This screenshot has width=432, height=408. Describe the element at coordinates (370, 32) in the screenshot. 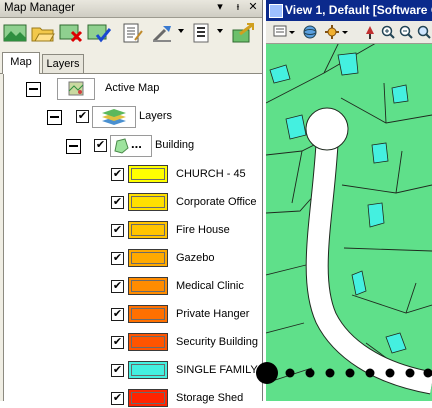

I see `pin-icon` at that location.